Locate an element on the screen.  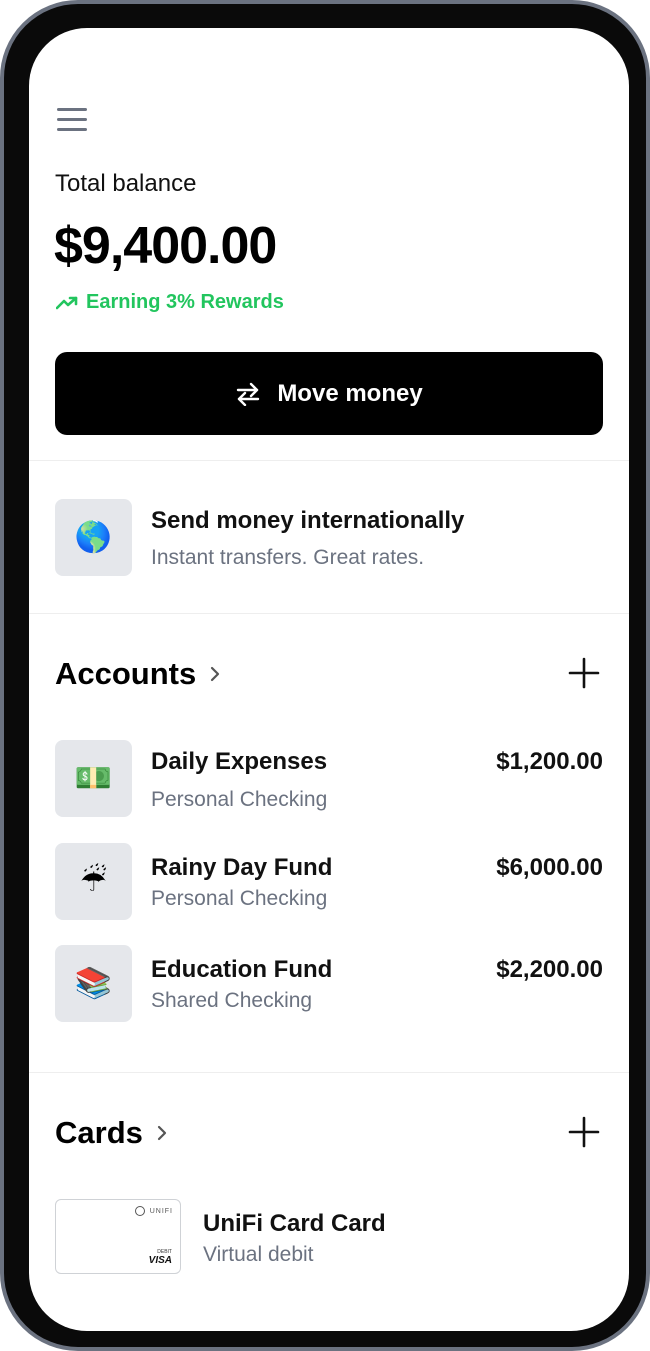
rewards-text: Earning 3% Rewards is located at coordinates (185, 302).